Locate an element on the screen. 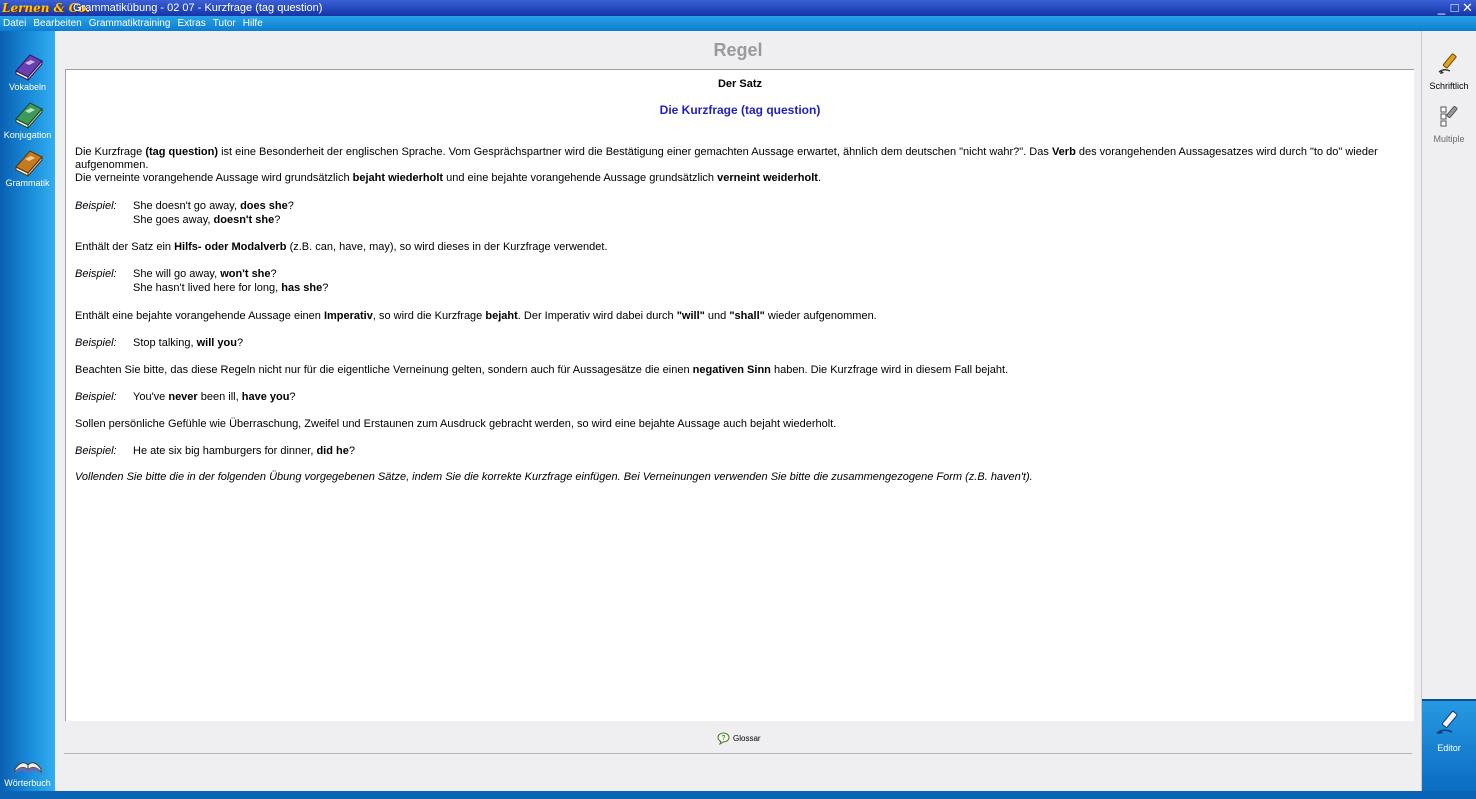 The height and width of the screenshot is (799, 1476). footer-divider is located at coordinates (738, 753).